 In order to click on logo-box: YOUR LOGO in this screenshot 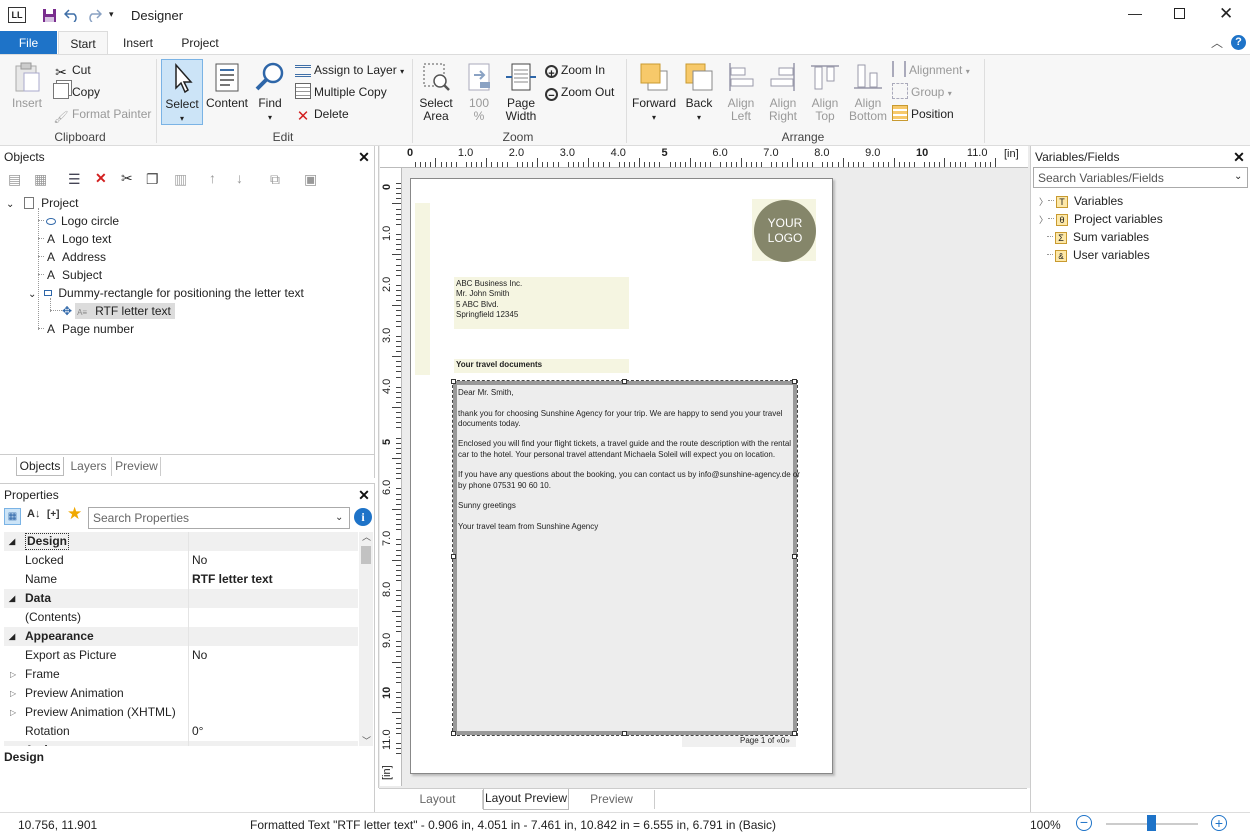, I will do `click(784, 230)`.